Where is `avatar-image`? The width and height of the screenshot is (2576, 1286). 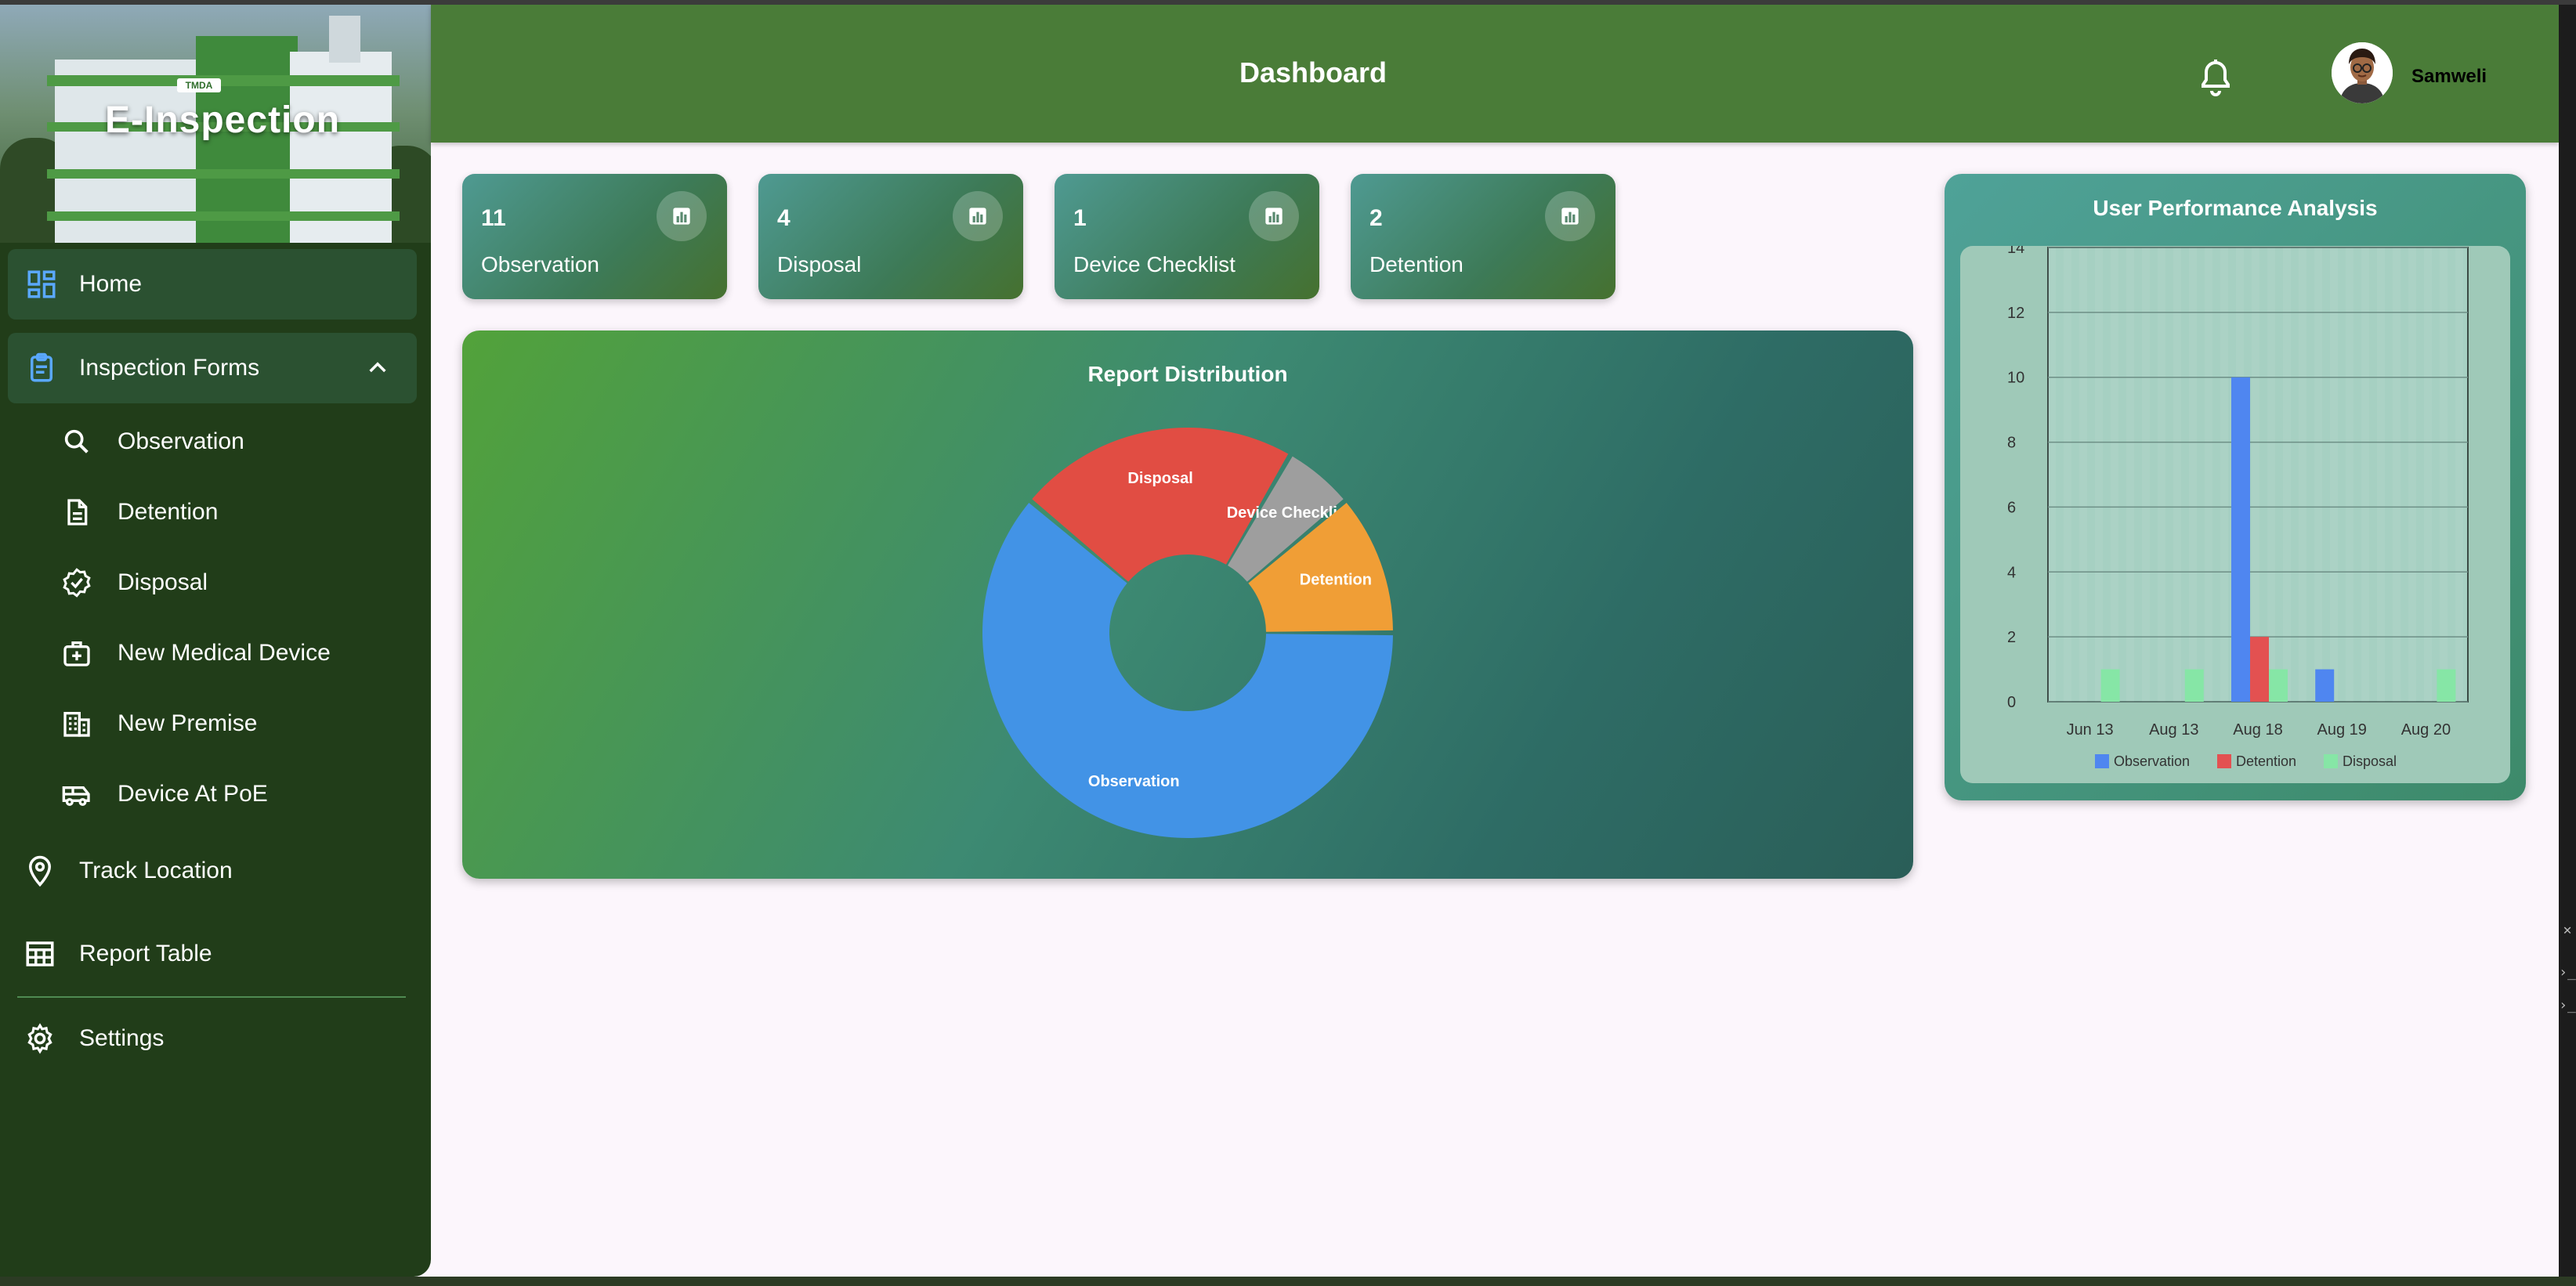
avatar-image is located at coordinates (2362, 72).